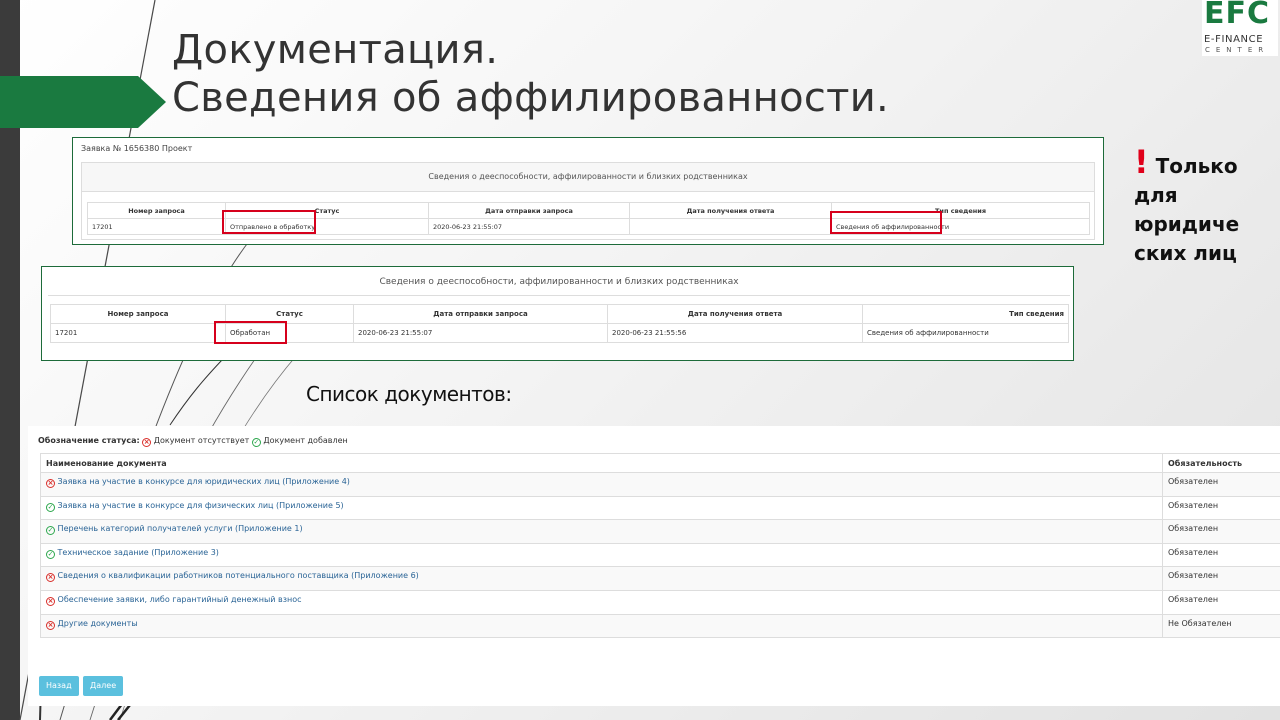 Image resolution: width=1280 pixels, height=720 pixels. I want to click on application-title: Заявка № 1656380 Проект, so click(137, 148).